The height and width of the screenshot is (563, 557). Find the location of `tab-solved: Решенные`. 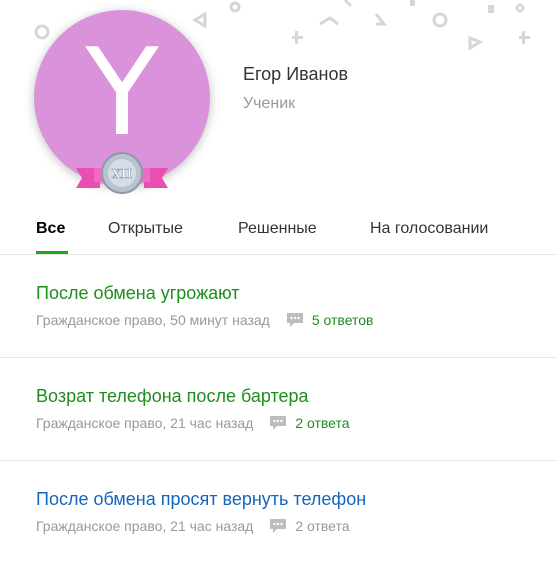

tab-solved: Решенные is located at coordinates (277, 229).